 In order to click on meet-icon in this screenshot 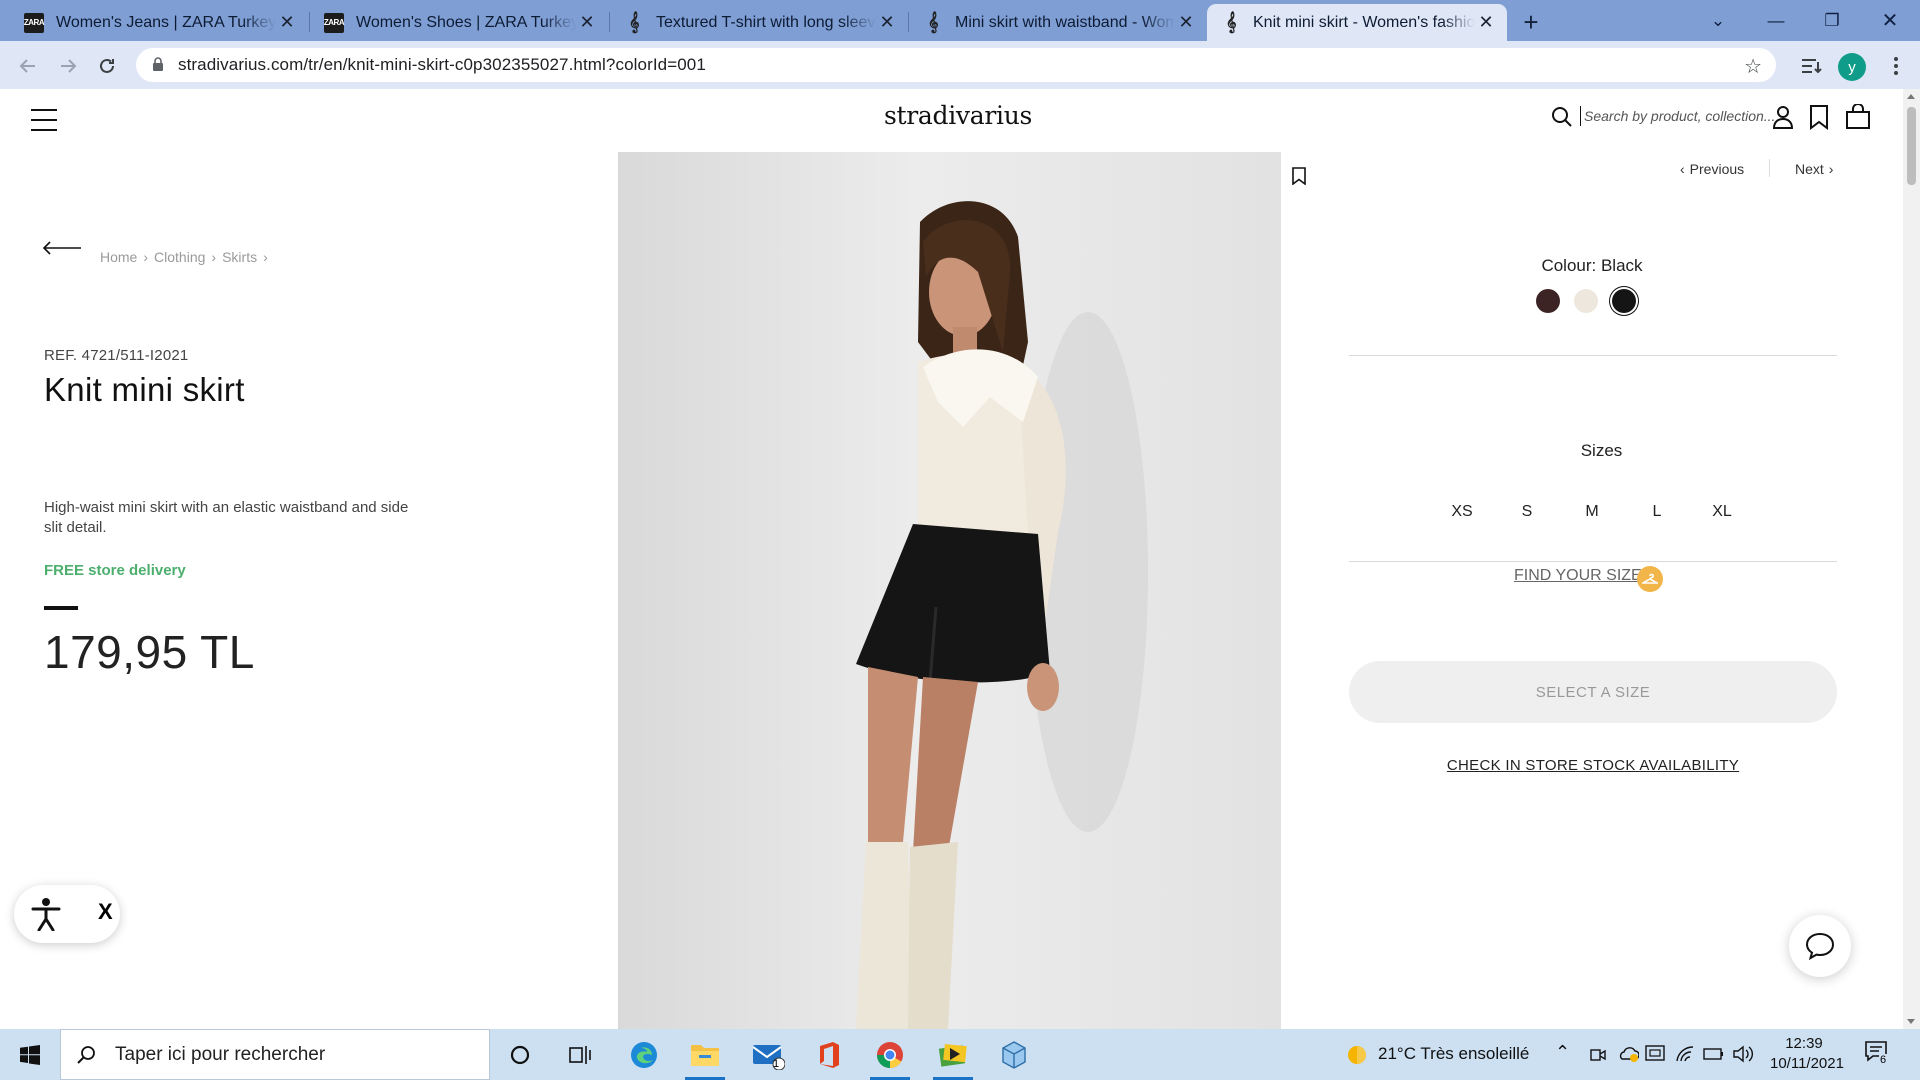, I will do `click(1598, 1055)`.